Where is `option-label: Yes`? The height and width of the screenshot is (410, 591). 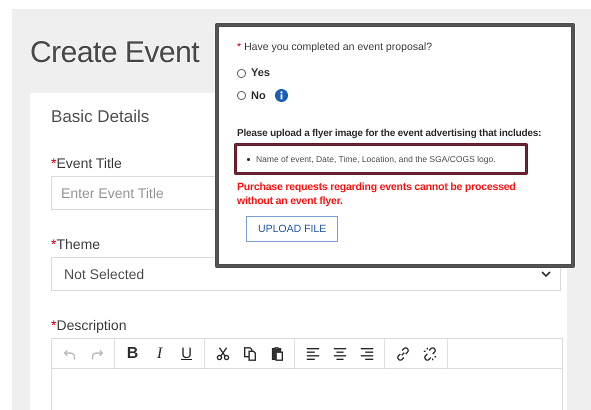
option-label: Yes is located at coordinates (260, 73).